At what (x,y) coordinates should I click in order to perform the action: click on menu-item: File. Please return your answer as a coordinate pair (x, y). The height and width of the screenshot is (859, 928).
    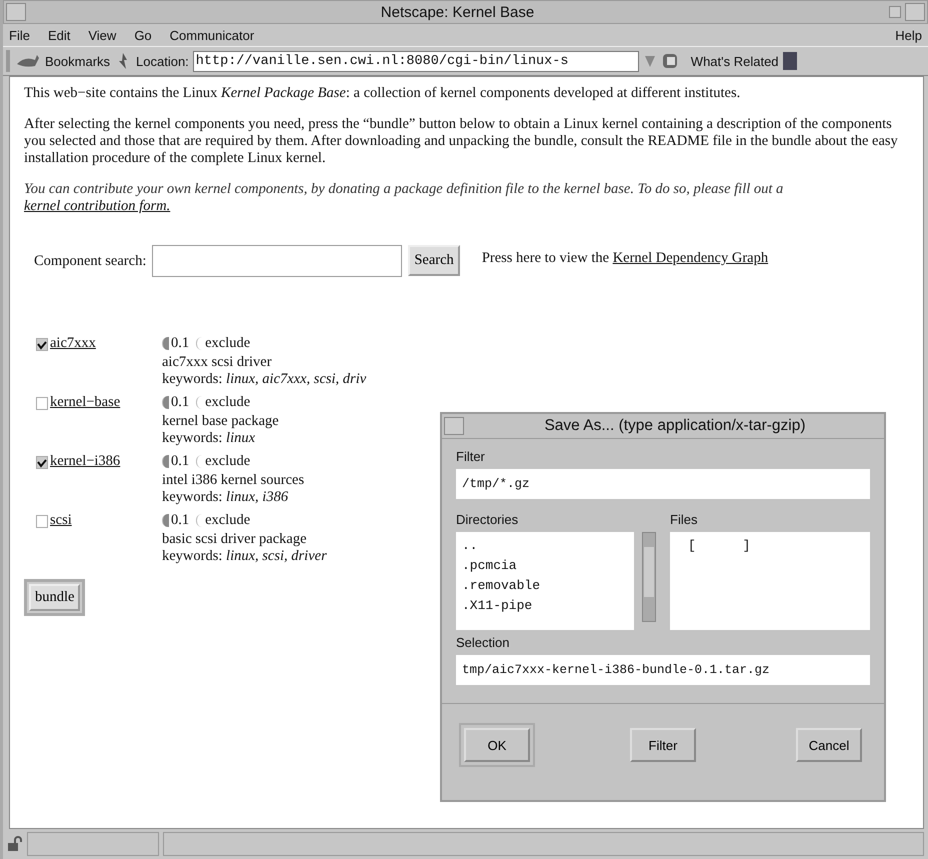
    Looking at the image, I should click on (19, 35).